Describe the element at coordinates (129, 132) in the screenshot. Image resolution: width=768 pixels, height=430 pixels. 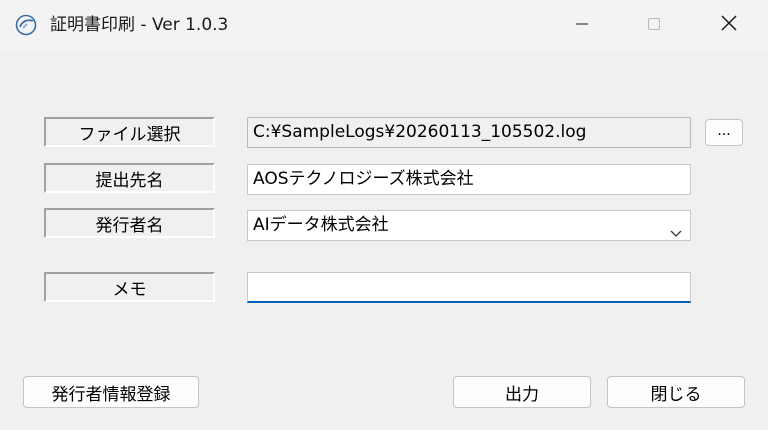
I see `file-select-label: ファイル選択` at that location.